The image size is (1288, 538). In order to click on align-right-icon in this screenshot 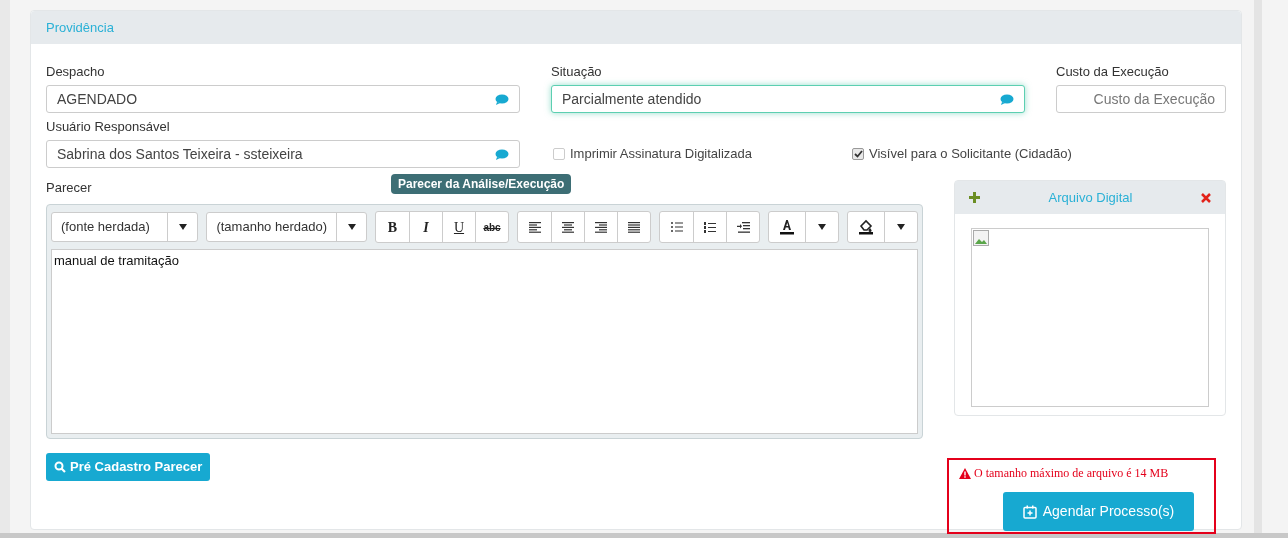, I will do `click(601, 227)`.